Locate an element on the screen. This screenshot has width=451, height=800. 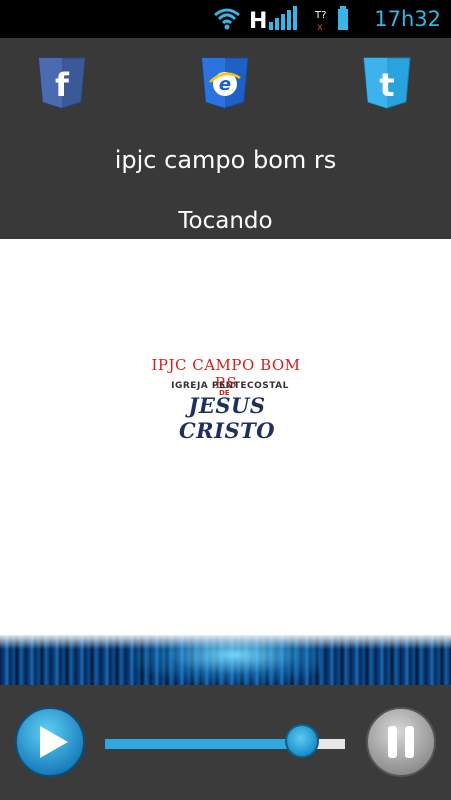
facebook-button: f is located at coordinates (62, 83).